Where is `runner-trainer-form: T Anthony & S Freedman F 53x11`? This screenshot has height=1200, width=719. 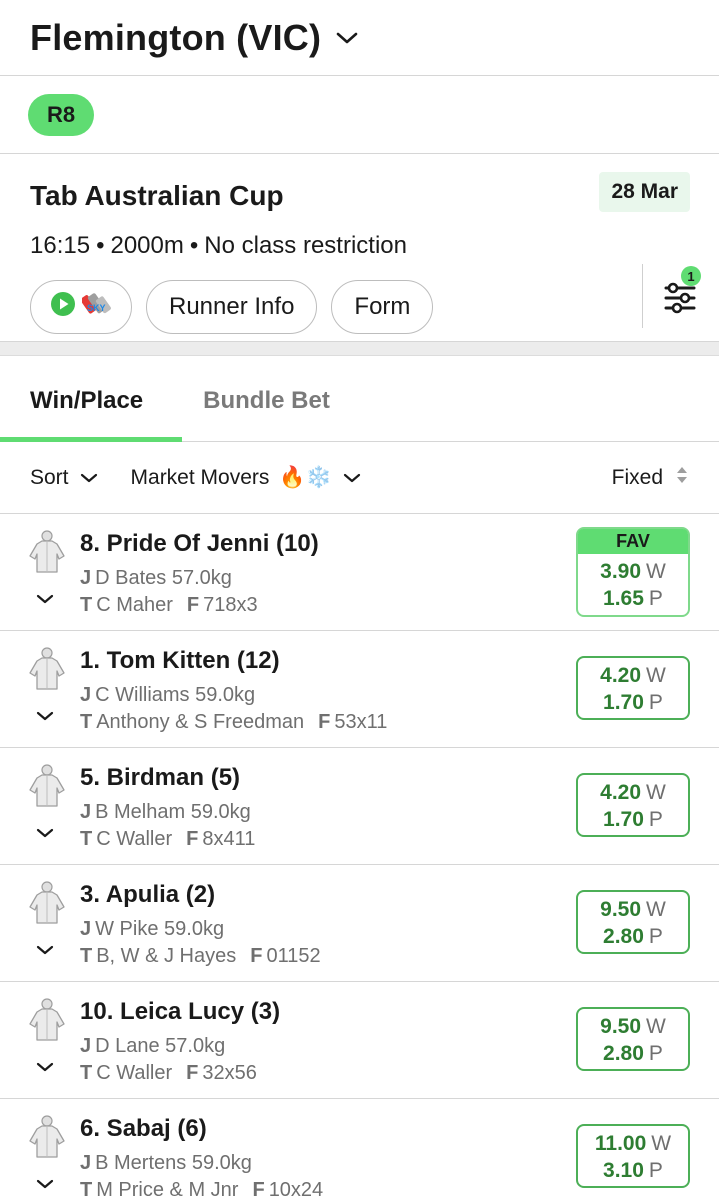 runner-trainer-form: T Anthony & S Freedman F 53x11 is located at coordinates (233, 722).